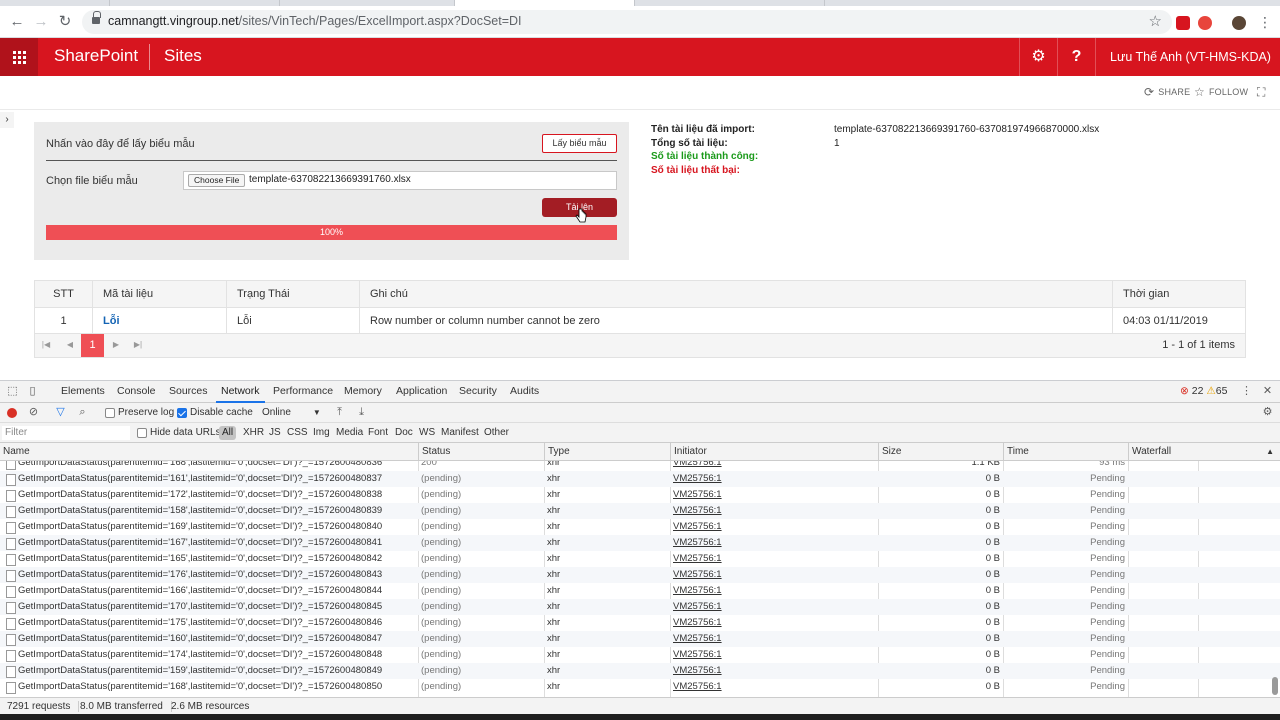 The height and width of the screenshot is (720, 1280). I want to click on tab-memory: Memory, so click(363, 392).